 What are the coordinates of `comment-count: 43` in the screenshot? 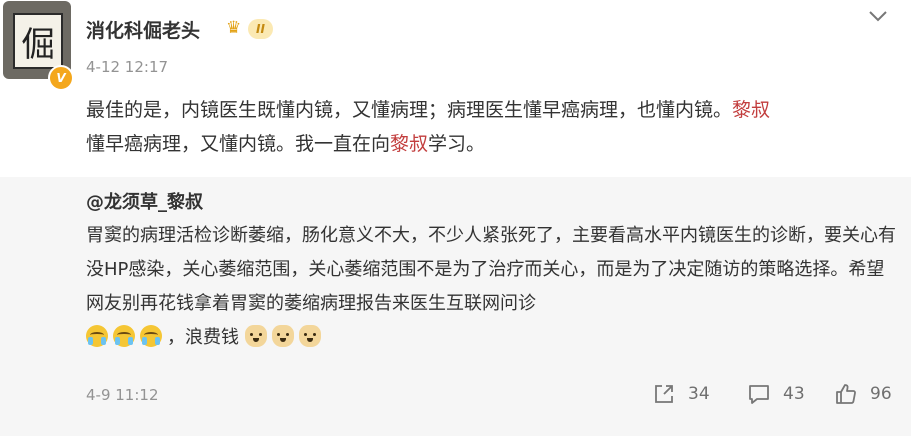 It's located at (794, 394).